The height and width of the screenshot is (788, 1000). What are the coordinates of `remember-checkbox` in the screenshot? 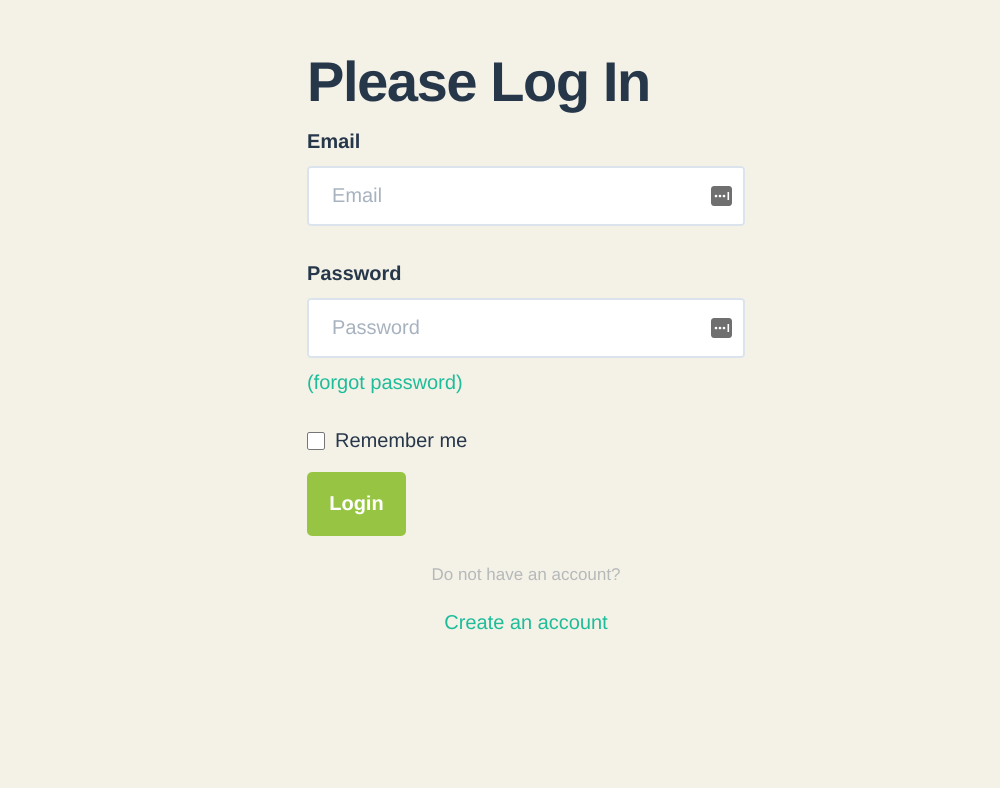 It's located at (316, 441).